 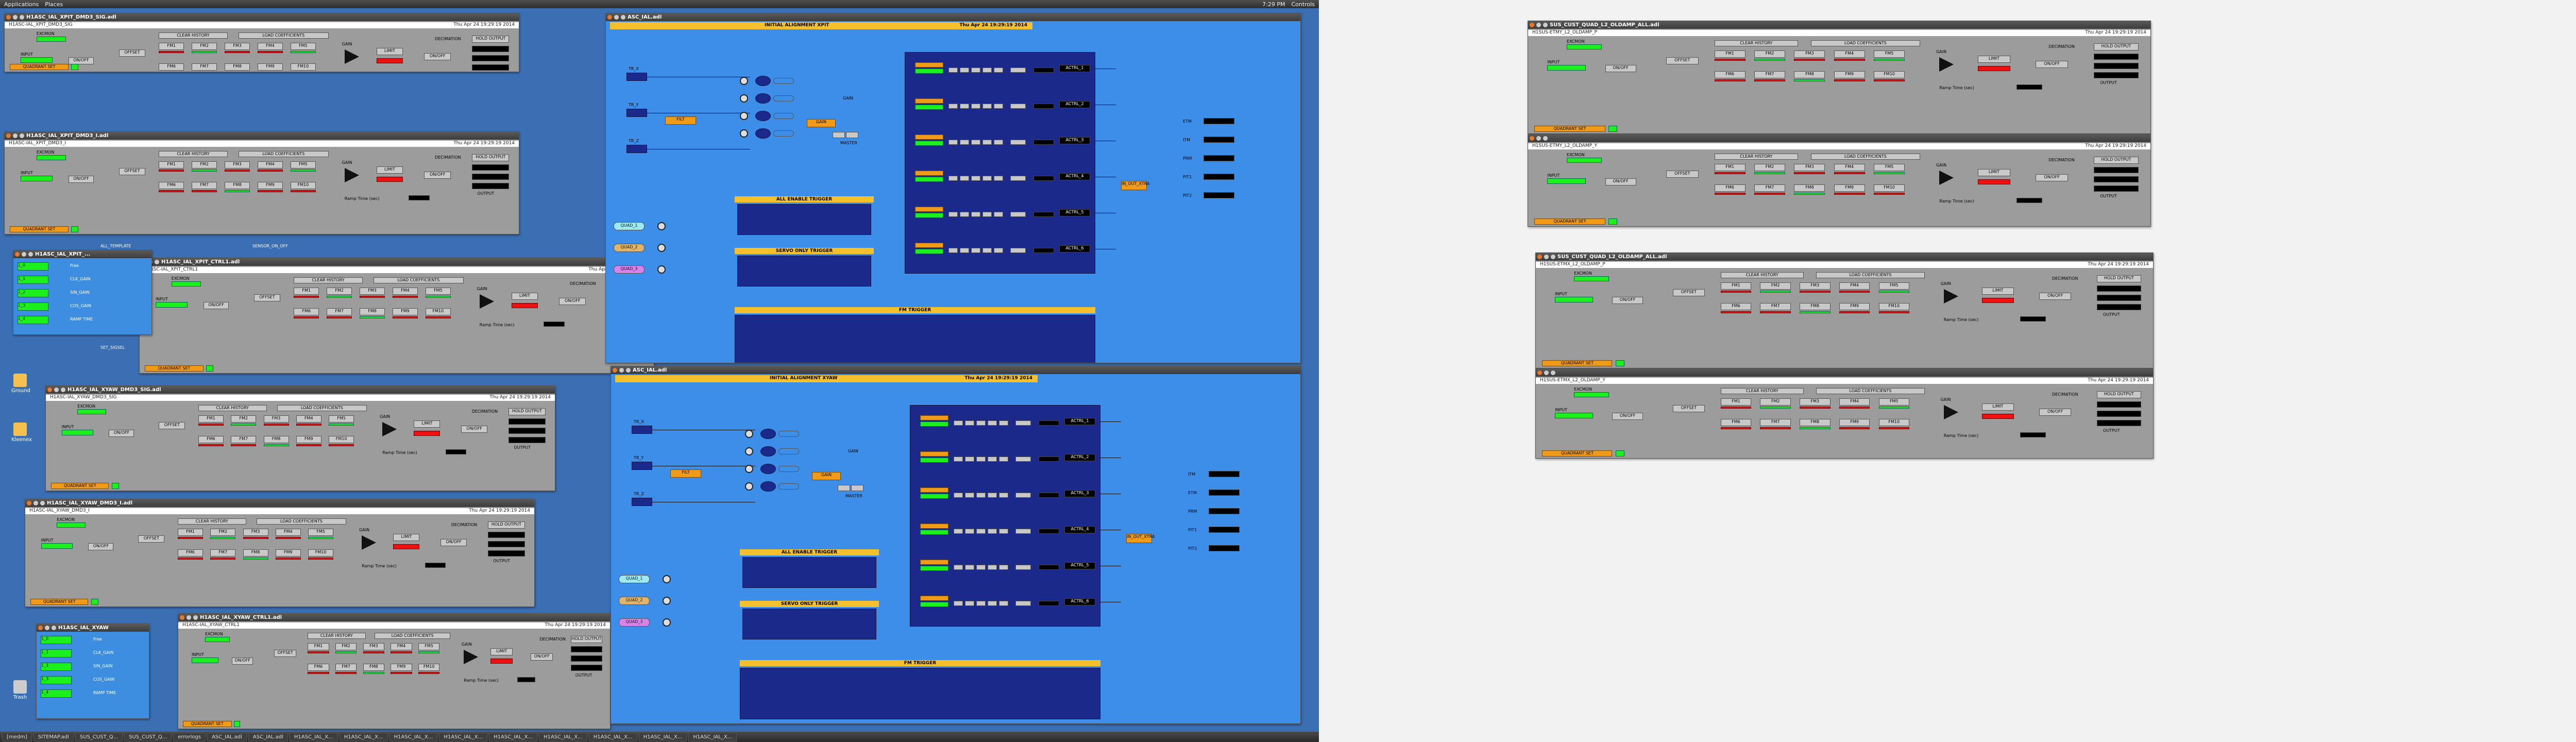 I want to click on filt-button: FILT, so click(x=680, y=120).